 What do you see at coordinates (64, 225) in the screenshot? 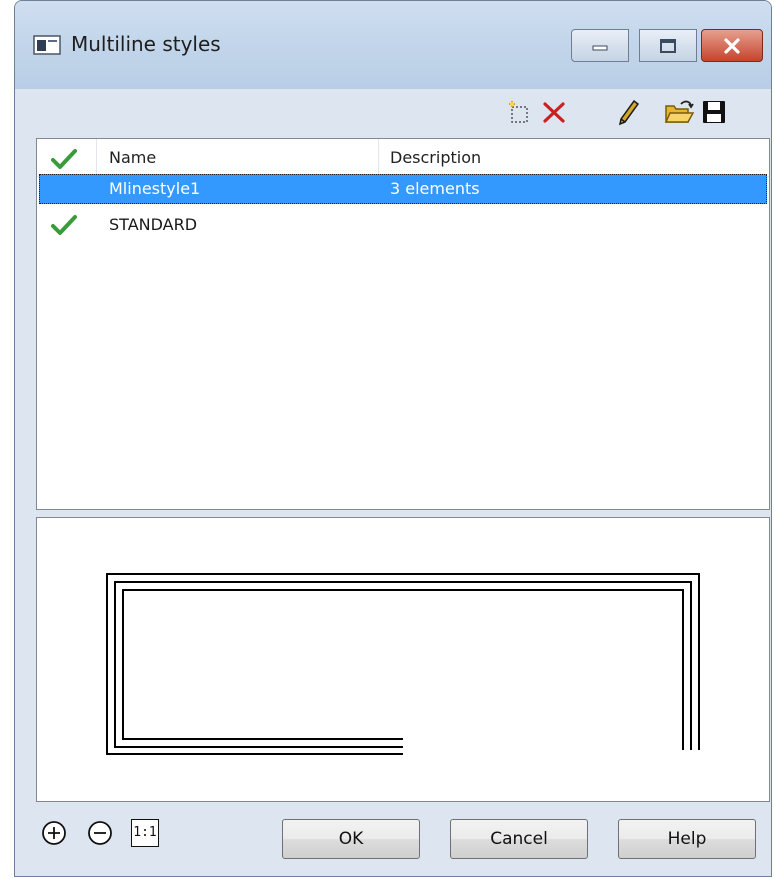
I see `current-style-checkmark-icon` at bounding box center [64, 225].